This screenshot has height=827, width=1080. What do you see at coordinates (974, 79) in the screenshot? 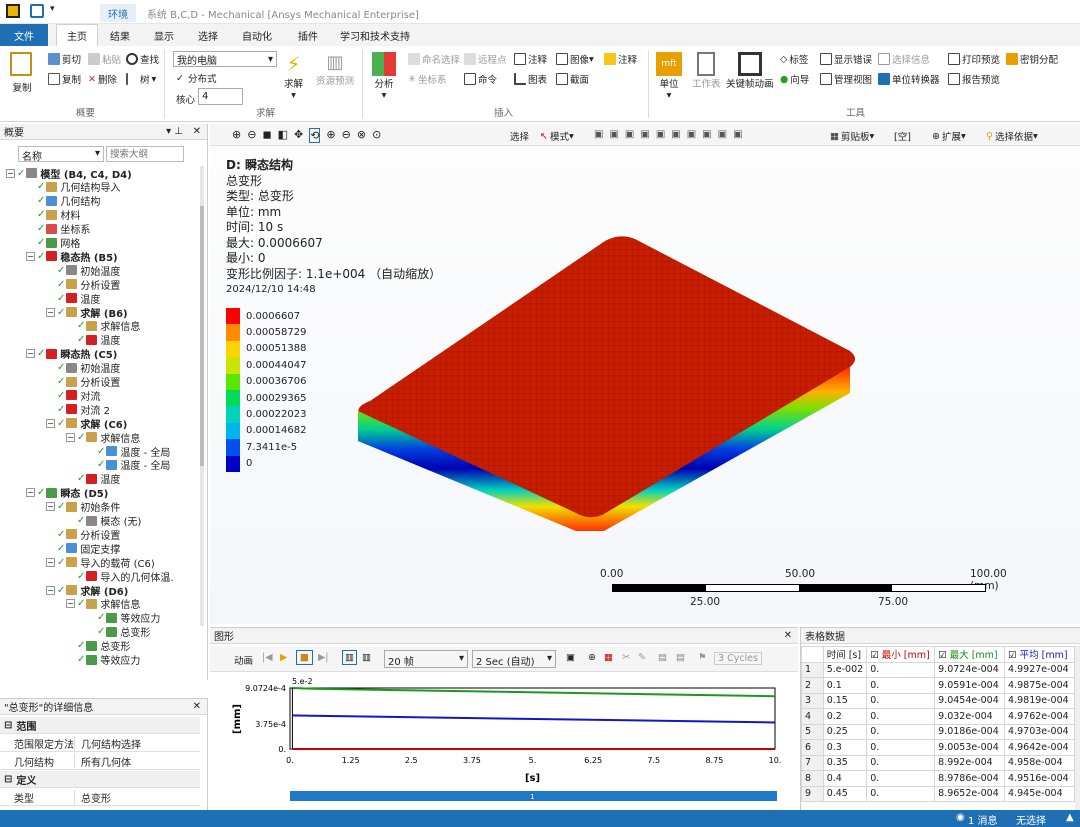
I see `report-preview-button: 报告预览` at bounding box center [974, 79].